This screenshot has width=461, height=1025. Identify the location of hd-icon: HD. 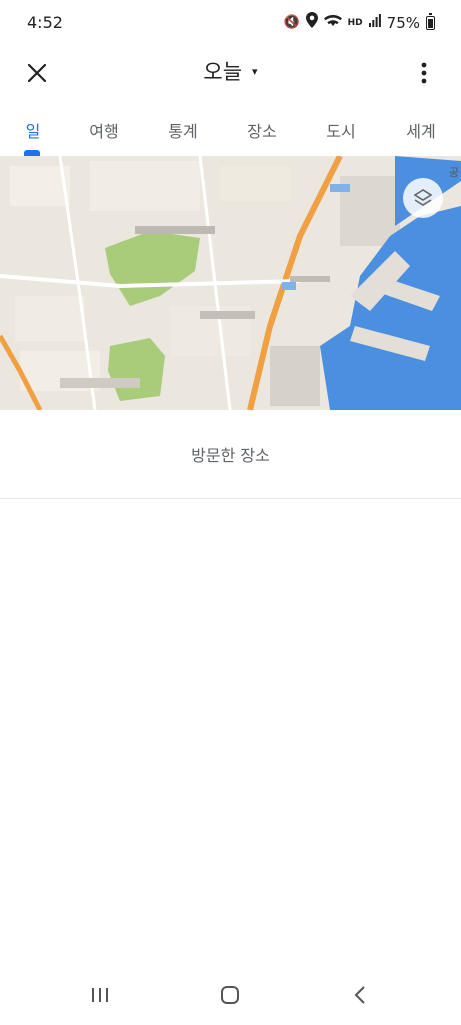
(355, 23).